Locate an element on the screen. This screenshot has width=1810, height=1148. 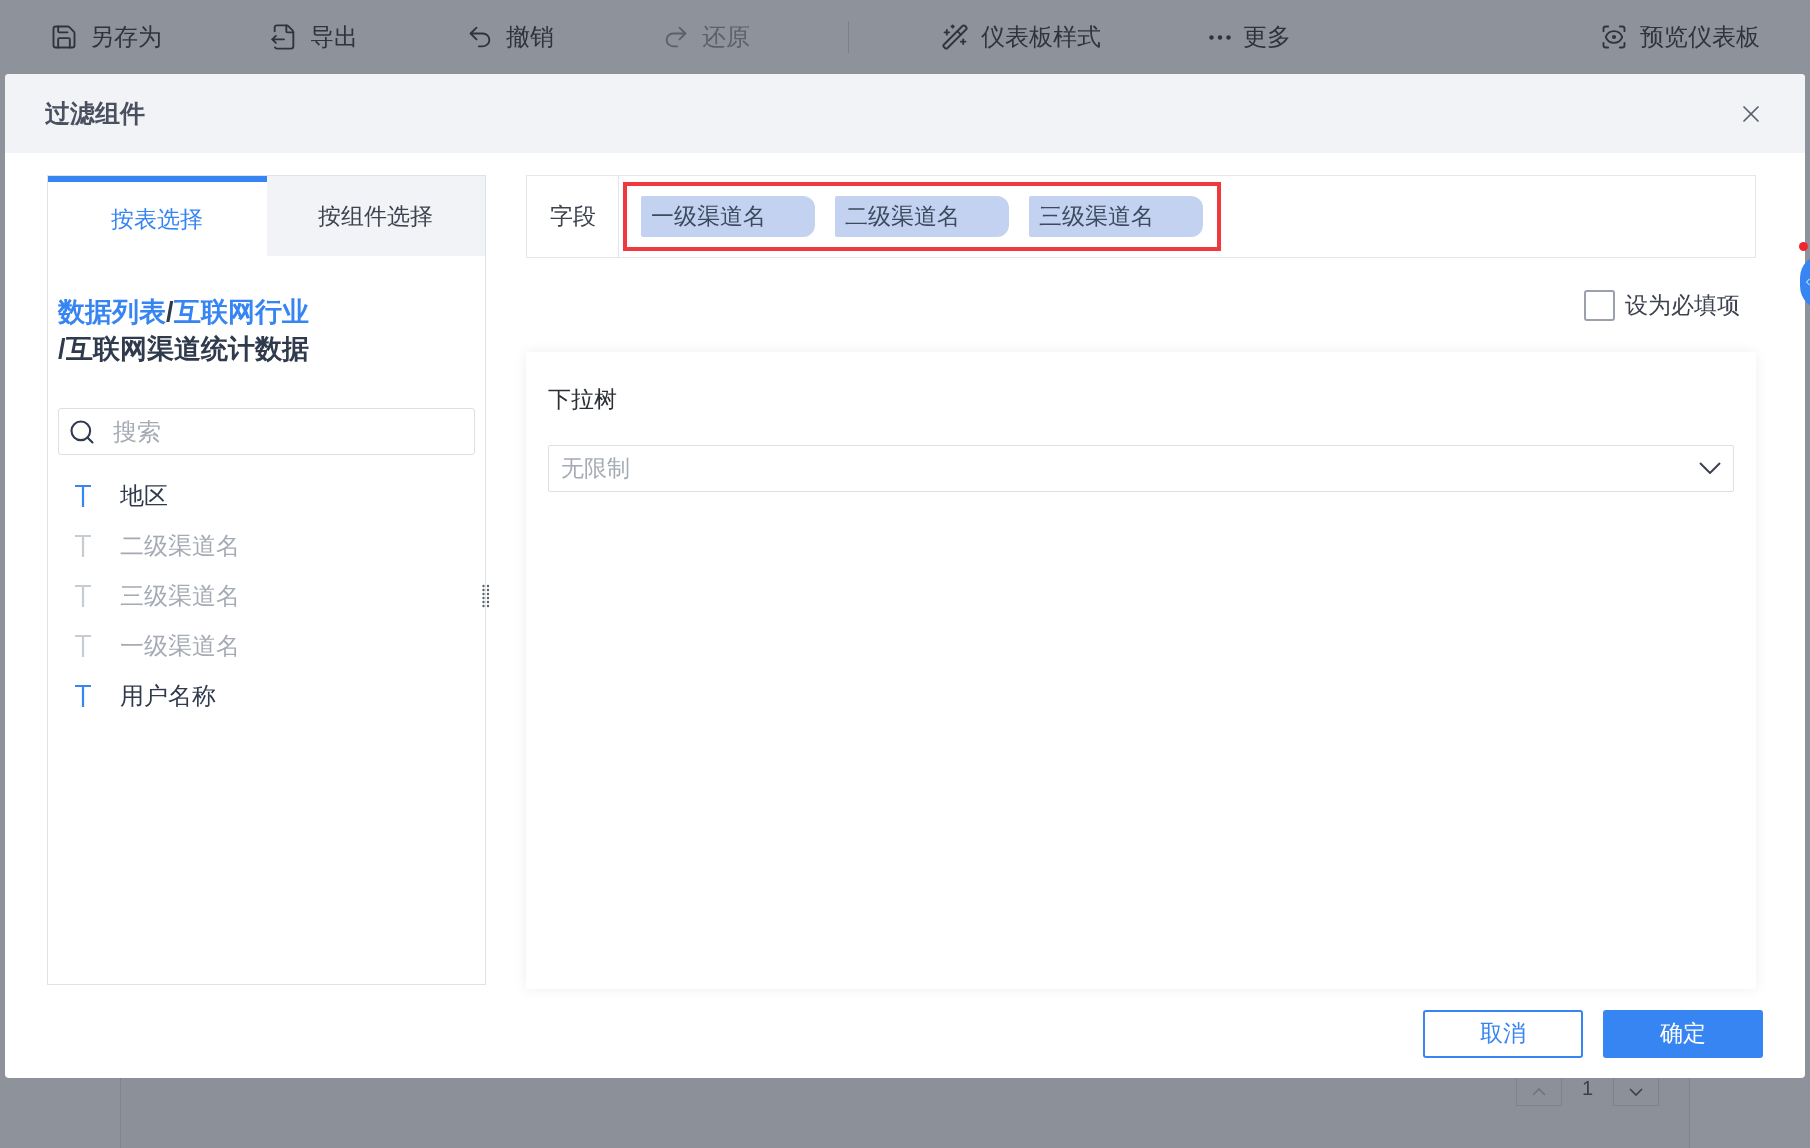
confirm-button: 确定 is located at coordinates (1683, 1033).